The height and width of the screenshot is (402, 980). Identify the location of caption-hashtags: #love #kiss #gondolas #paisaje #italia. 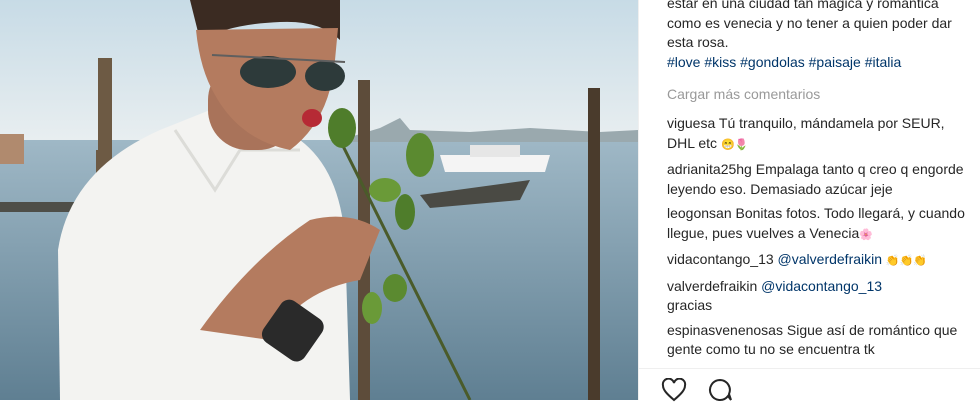
(784, 62).